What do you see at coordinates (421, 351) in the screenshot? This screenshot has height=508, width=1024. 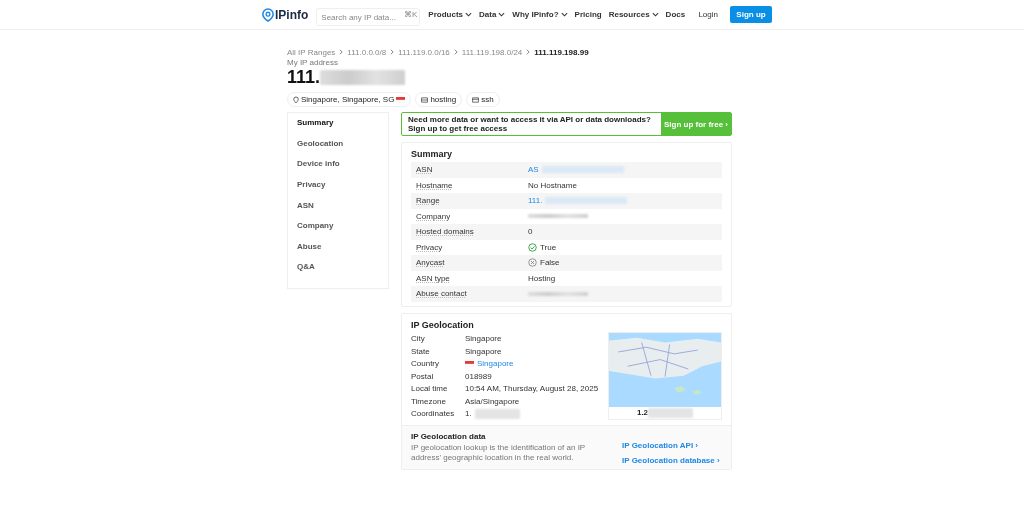 I see `field-label: State` at bounding box center [421, 351].